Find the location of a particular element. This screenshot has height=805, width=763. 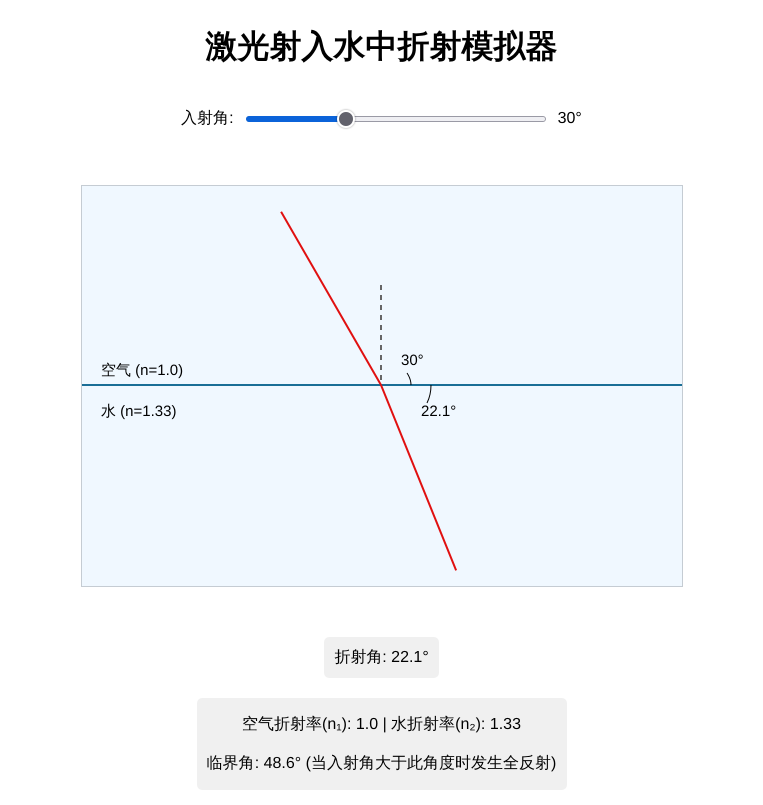

air-label: 空气 (n=1.0) is located at coordinates (141, 370).